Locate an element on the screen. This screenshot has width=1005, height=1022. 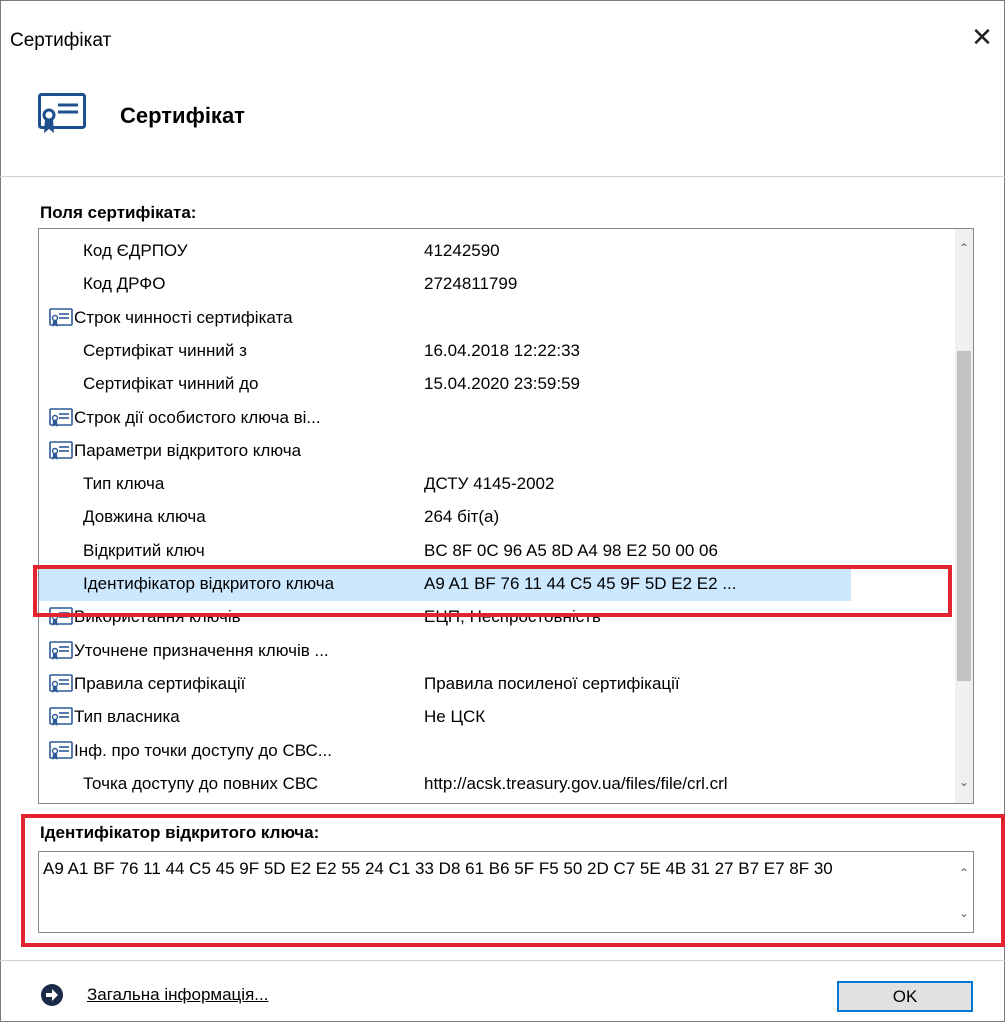
field-name: Параметри відкритого ключа is located at coordinates (188, 450).